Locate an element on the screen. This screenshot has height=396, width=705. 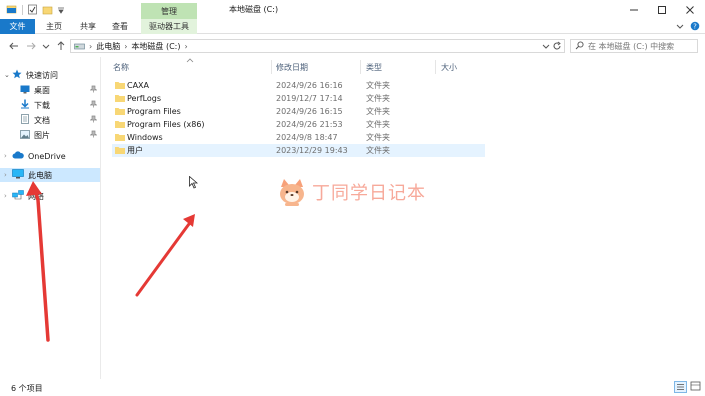
file-modified: 2024/9/26 16:15 is located at coordinates (309, 111).